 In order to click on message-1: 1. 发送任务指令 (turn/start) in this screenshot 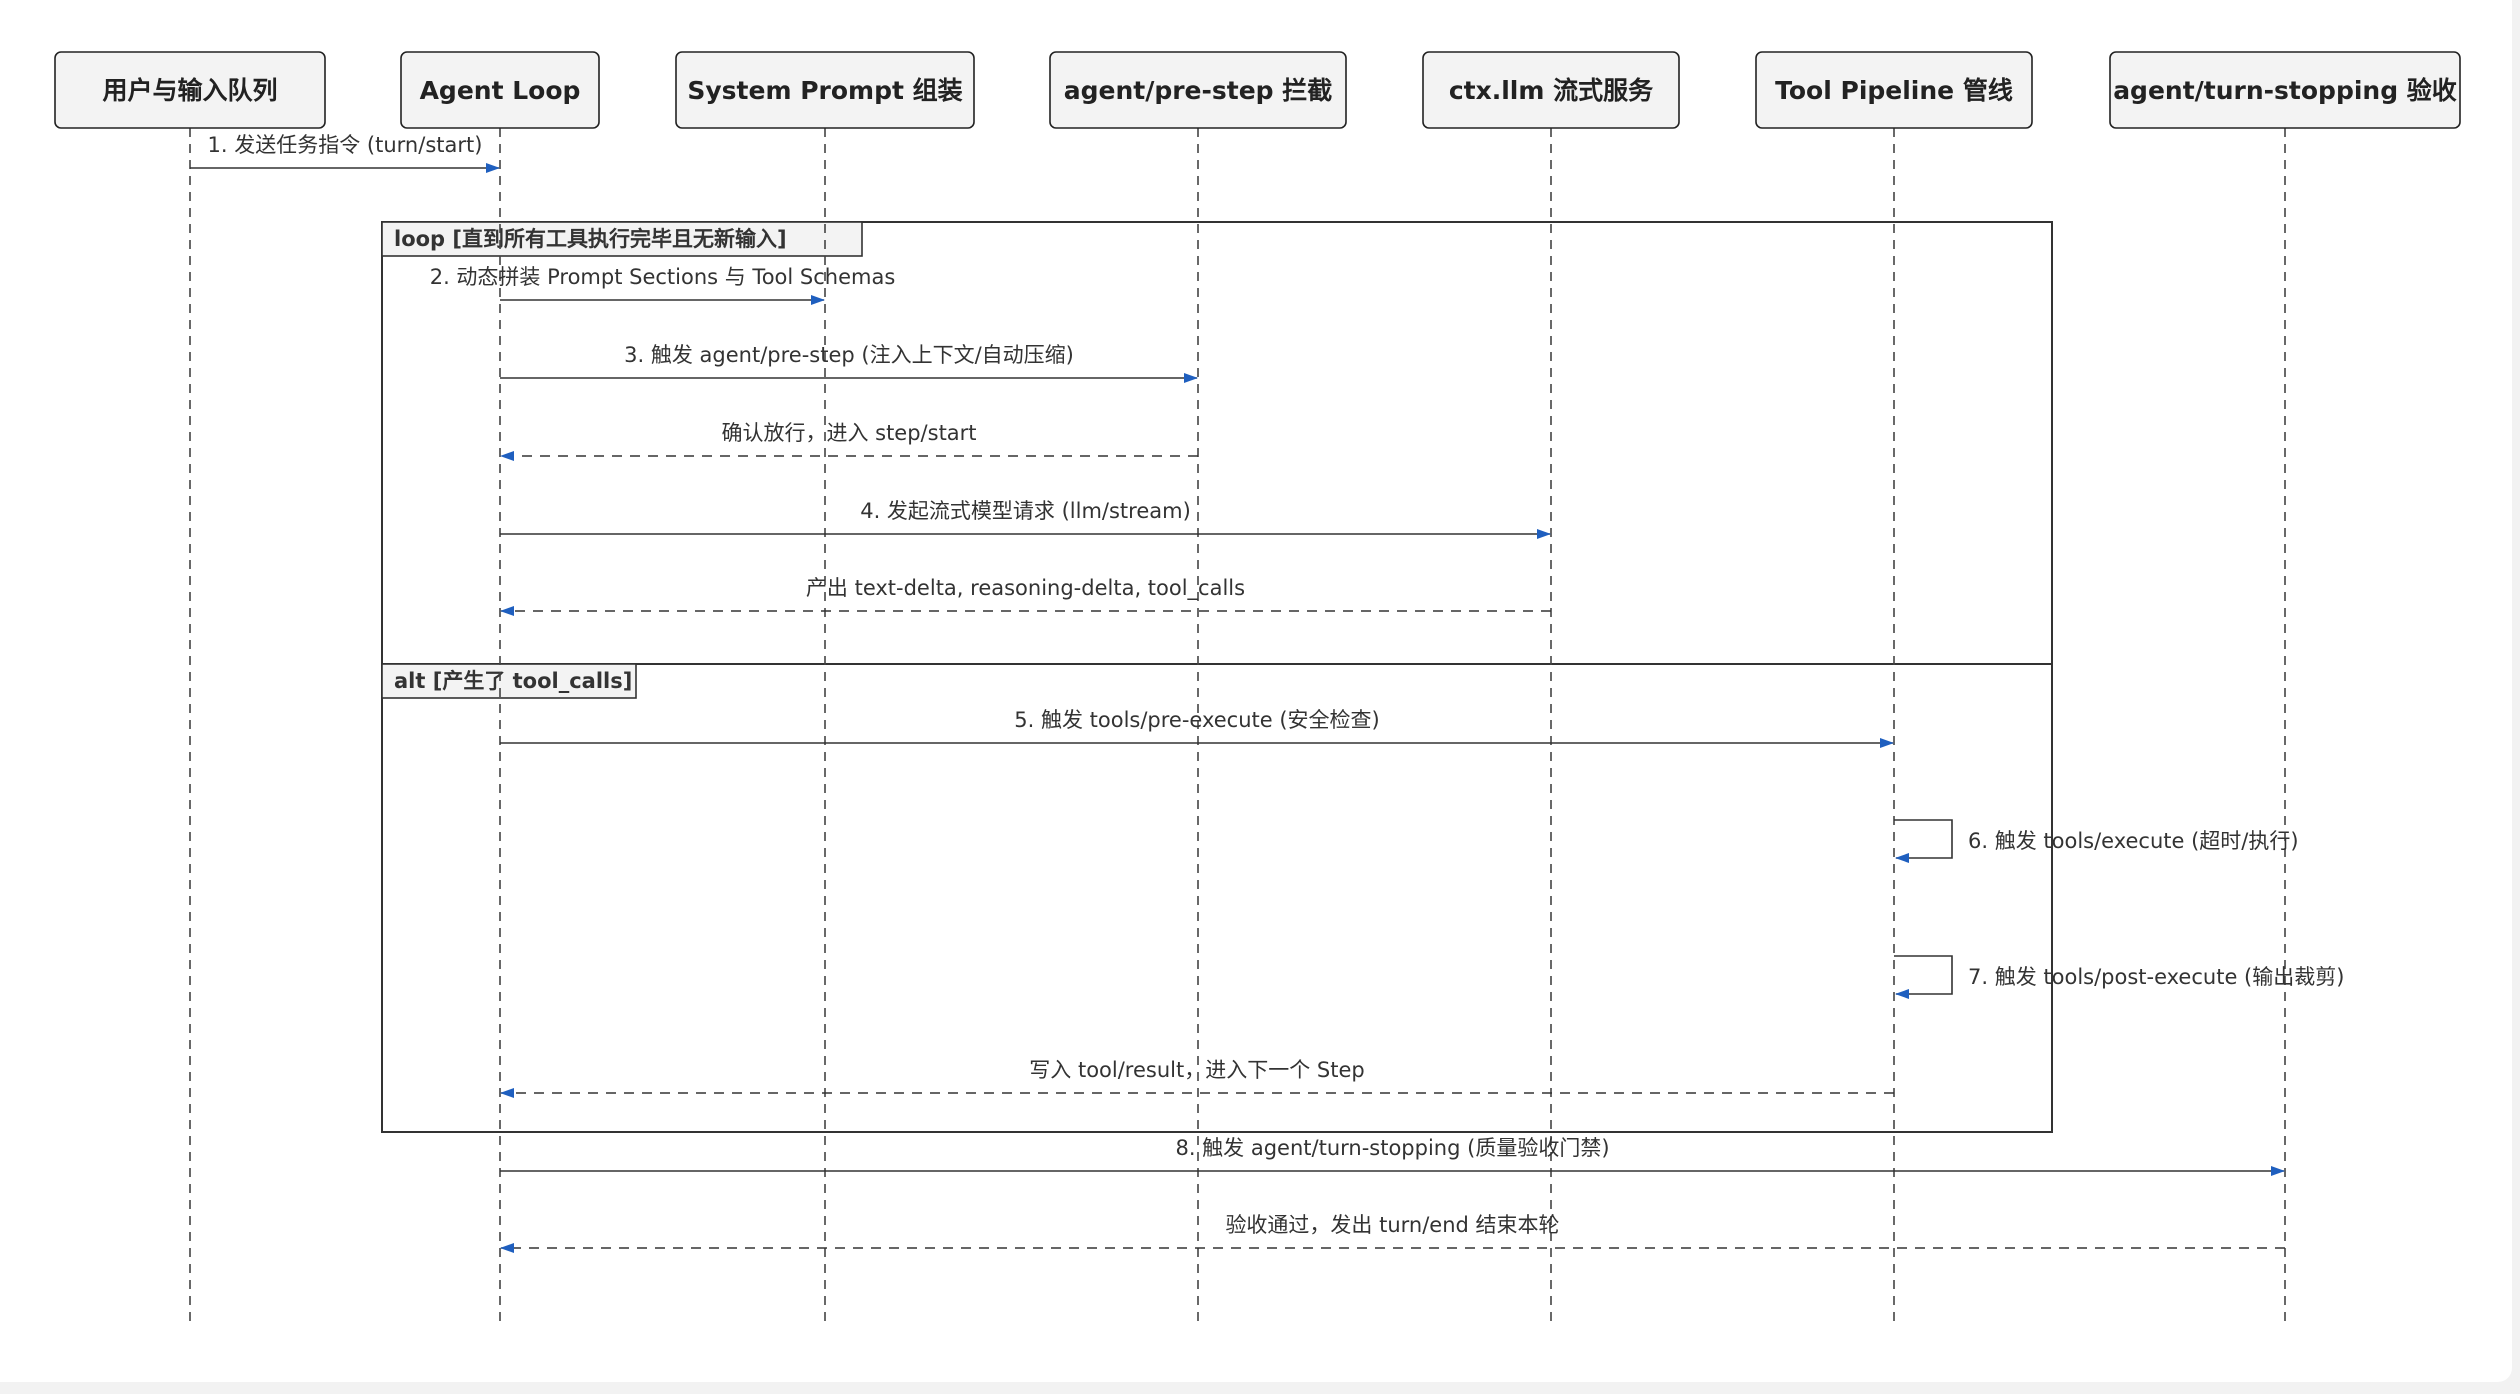, I will do `click(345, 153)`.